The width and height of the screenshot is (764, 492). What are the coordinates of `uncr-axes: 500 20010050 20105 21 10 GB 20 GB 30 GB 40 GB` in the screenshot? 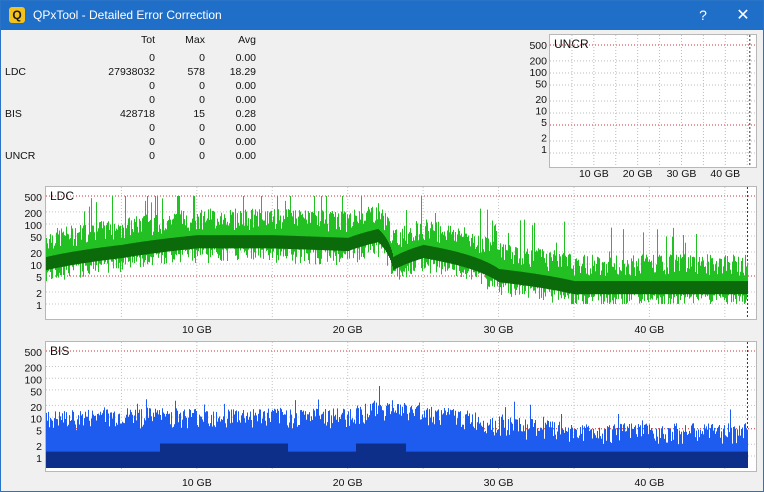 It's located at (642, 107).